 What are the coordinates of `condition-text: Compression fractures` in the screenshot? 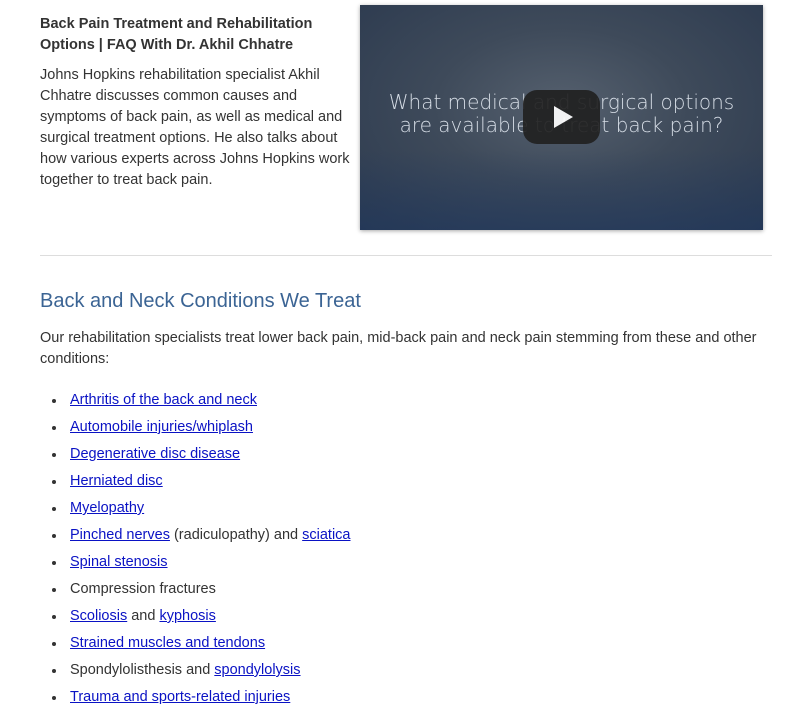 It's located at (143, 589).